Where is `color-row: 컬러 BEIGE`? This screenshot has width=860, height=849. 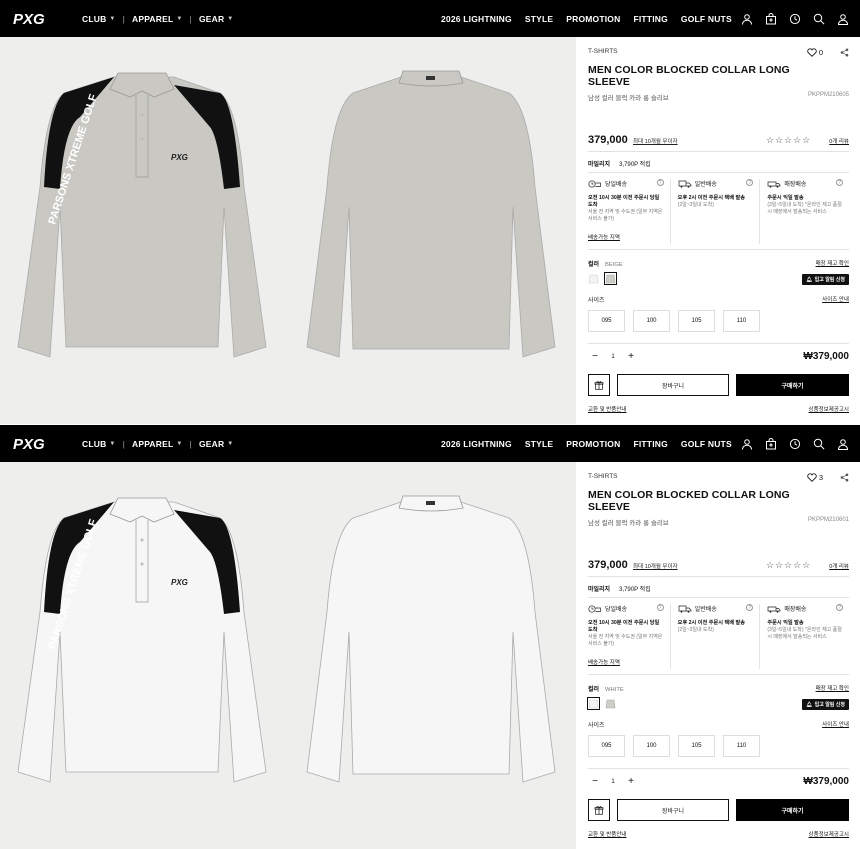 color-row: 컬러 BEIGE is located at coordinates (605, 263).